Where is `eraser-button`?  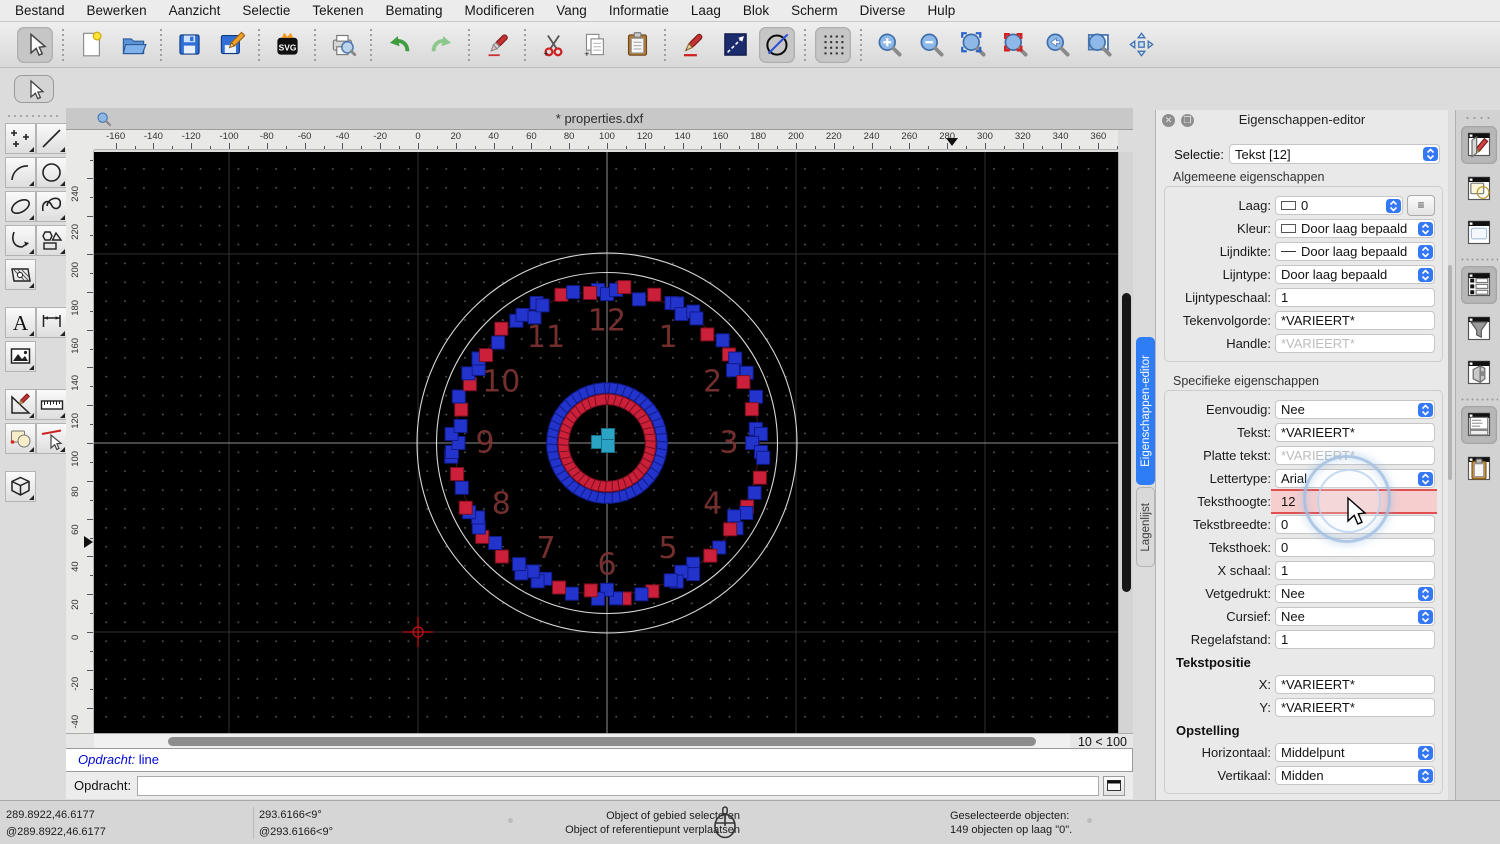
eraser-button is located at coordinates (497, 45).